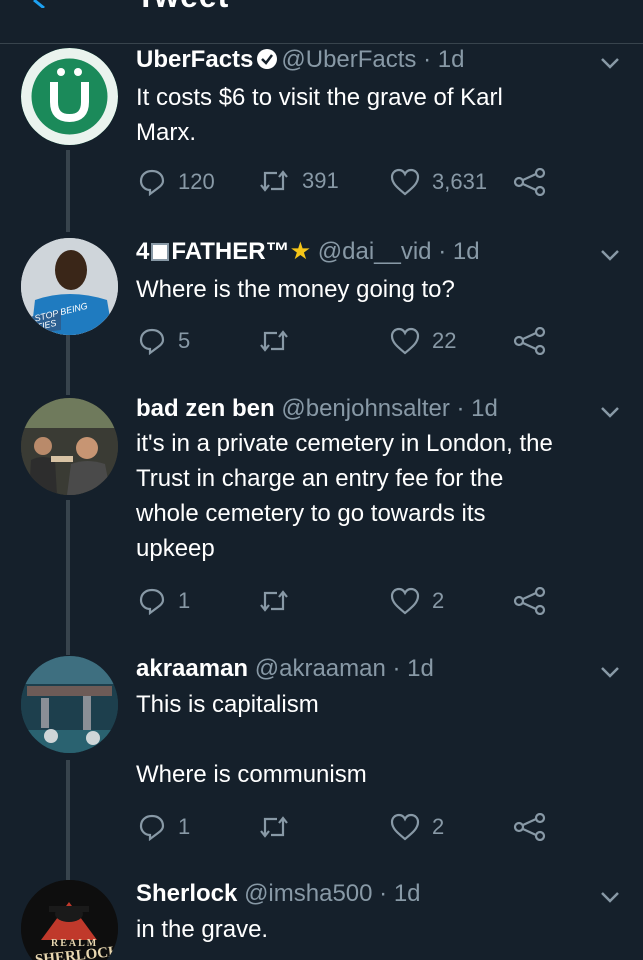 The width and height of the screenshot is (643, 960). I want to click on tweet-text: in the grave., so click(376, 929).